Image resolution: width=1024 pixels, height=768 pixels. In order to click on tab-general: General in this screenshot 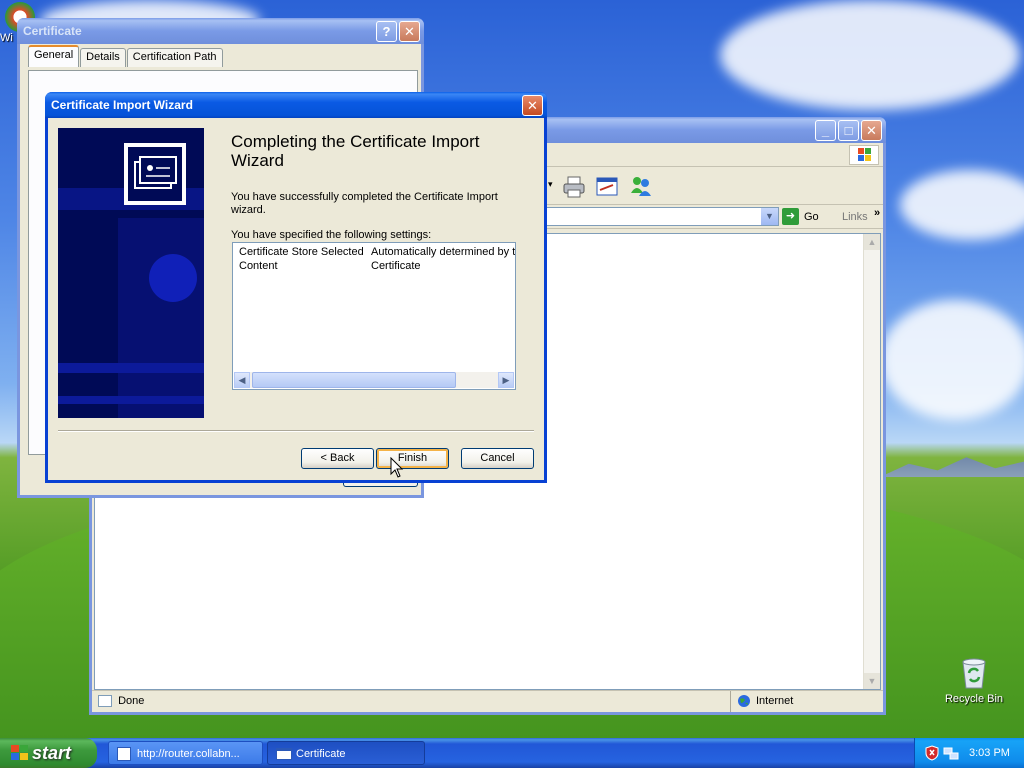, I will do `click(54, 56)`.